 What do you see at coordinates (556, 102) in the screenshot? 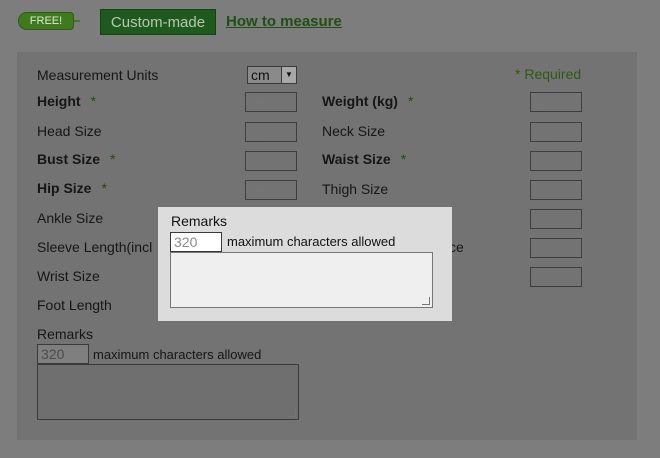
I see `weight-input` at bounding box center [556, 102].